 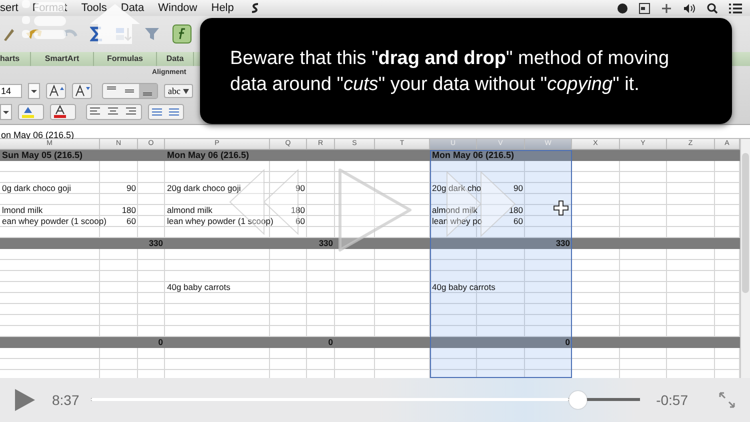 What do you see at coordinates (220, 221) in the screenshot?
I see `table-cell-text: lean whey powder (1 scoop)` at bounding box center [220, 221].